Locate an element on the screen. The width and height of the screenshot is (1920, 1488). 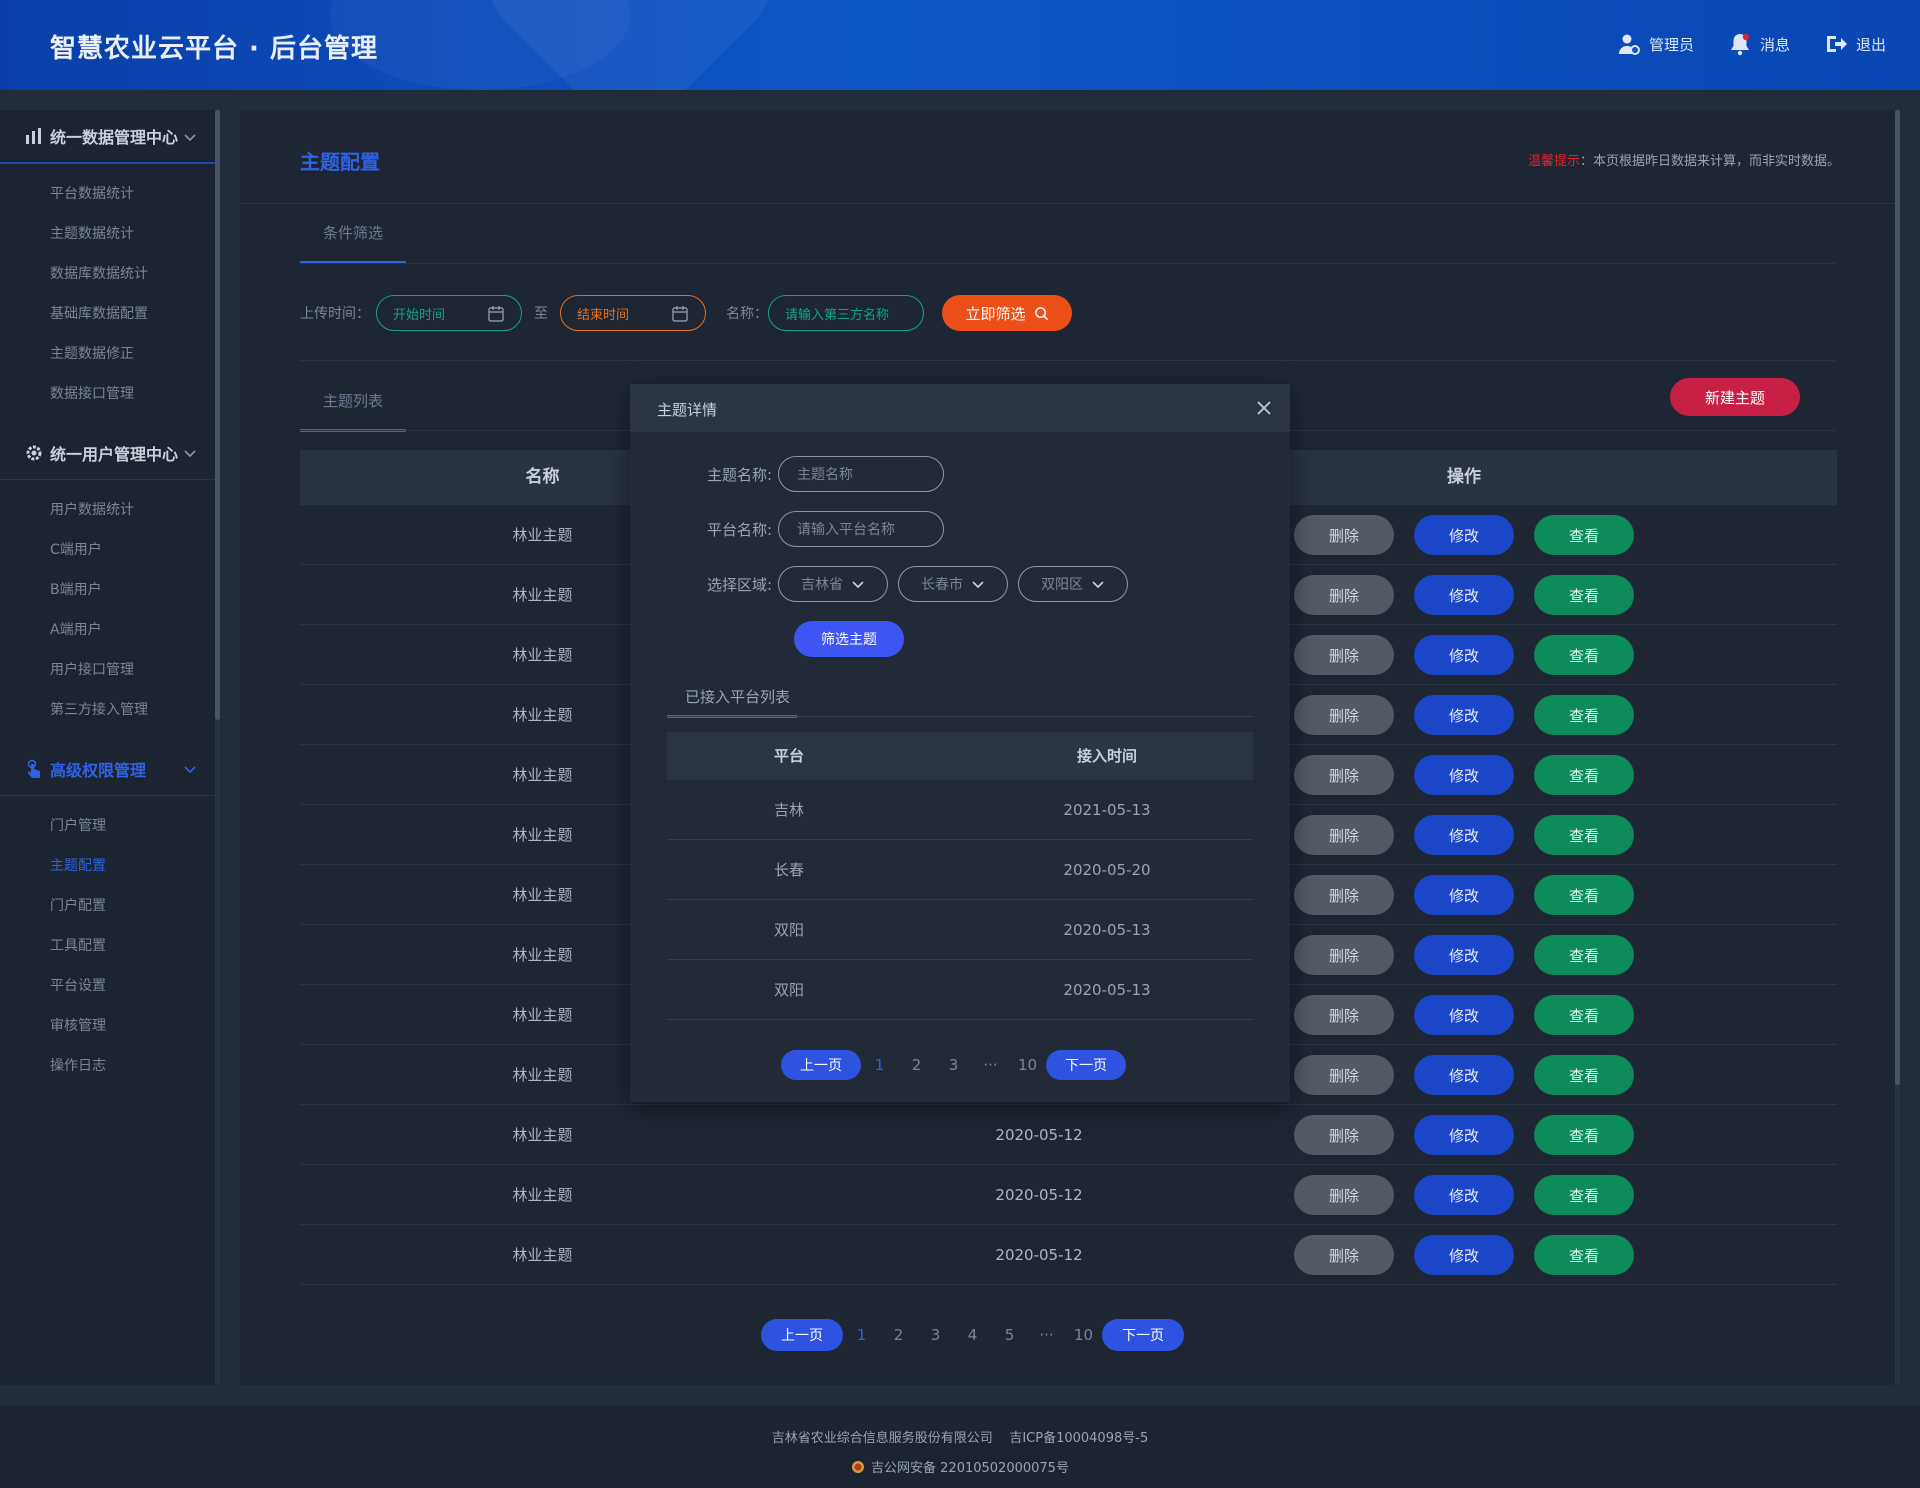
sidebar-item: 用户数据统计 is located at coordinates (107, 510).